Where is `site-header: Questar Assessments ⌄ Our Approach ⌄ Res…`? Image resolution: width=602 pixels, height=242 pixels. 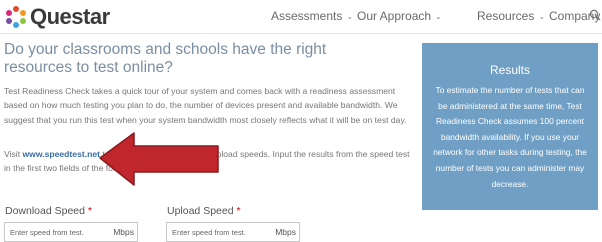
site-header: Questar Assessments ⌄ Our Approach ⌄ Res… is located at coordinates (301, 16).